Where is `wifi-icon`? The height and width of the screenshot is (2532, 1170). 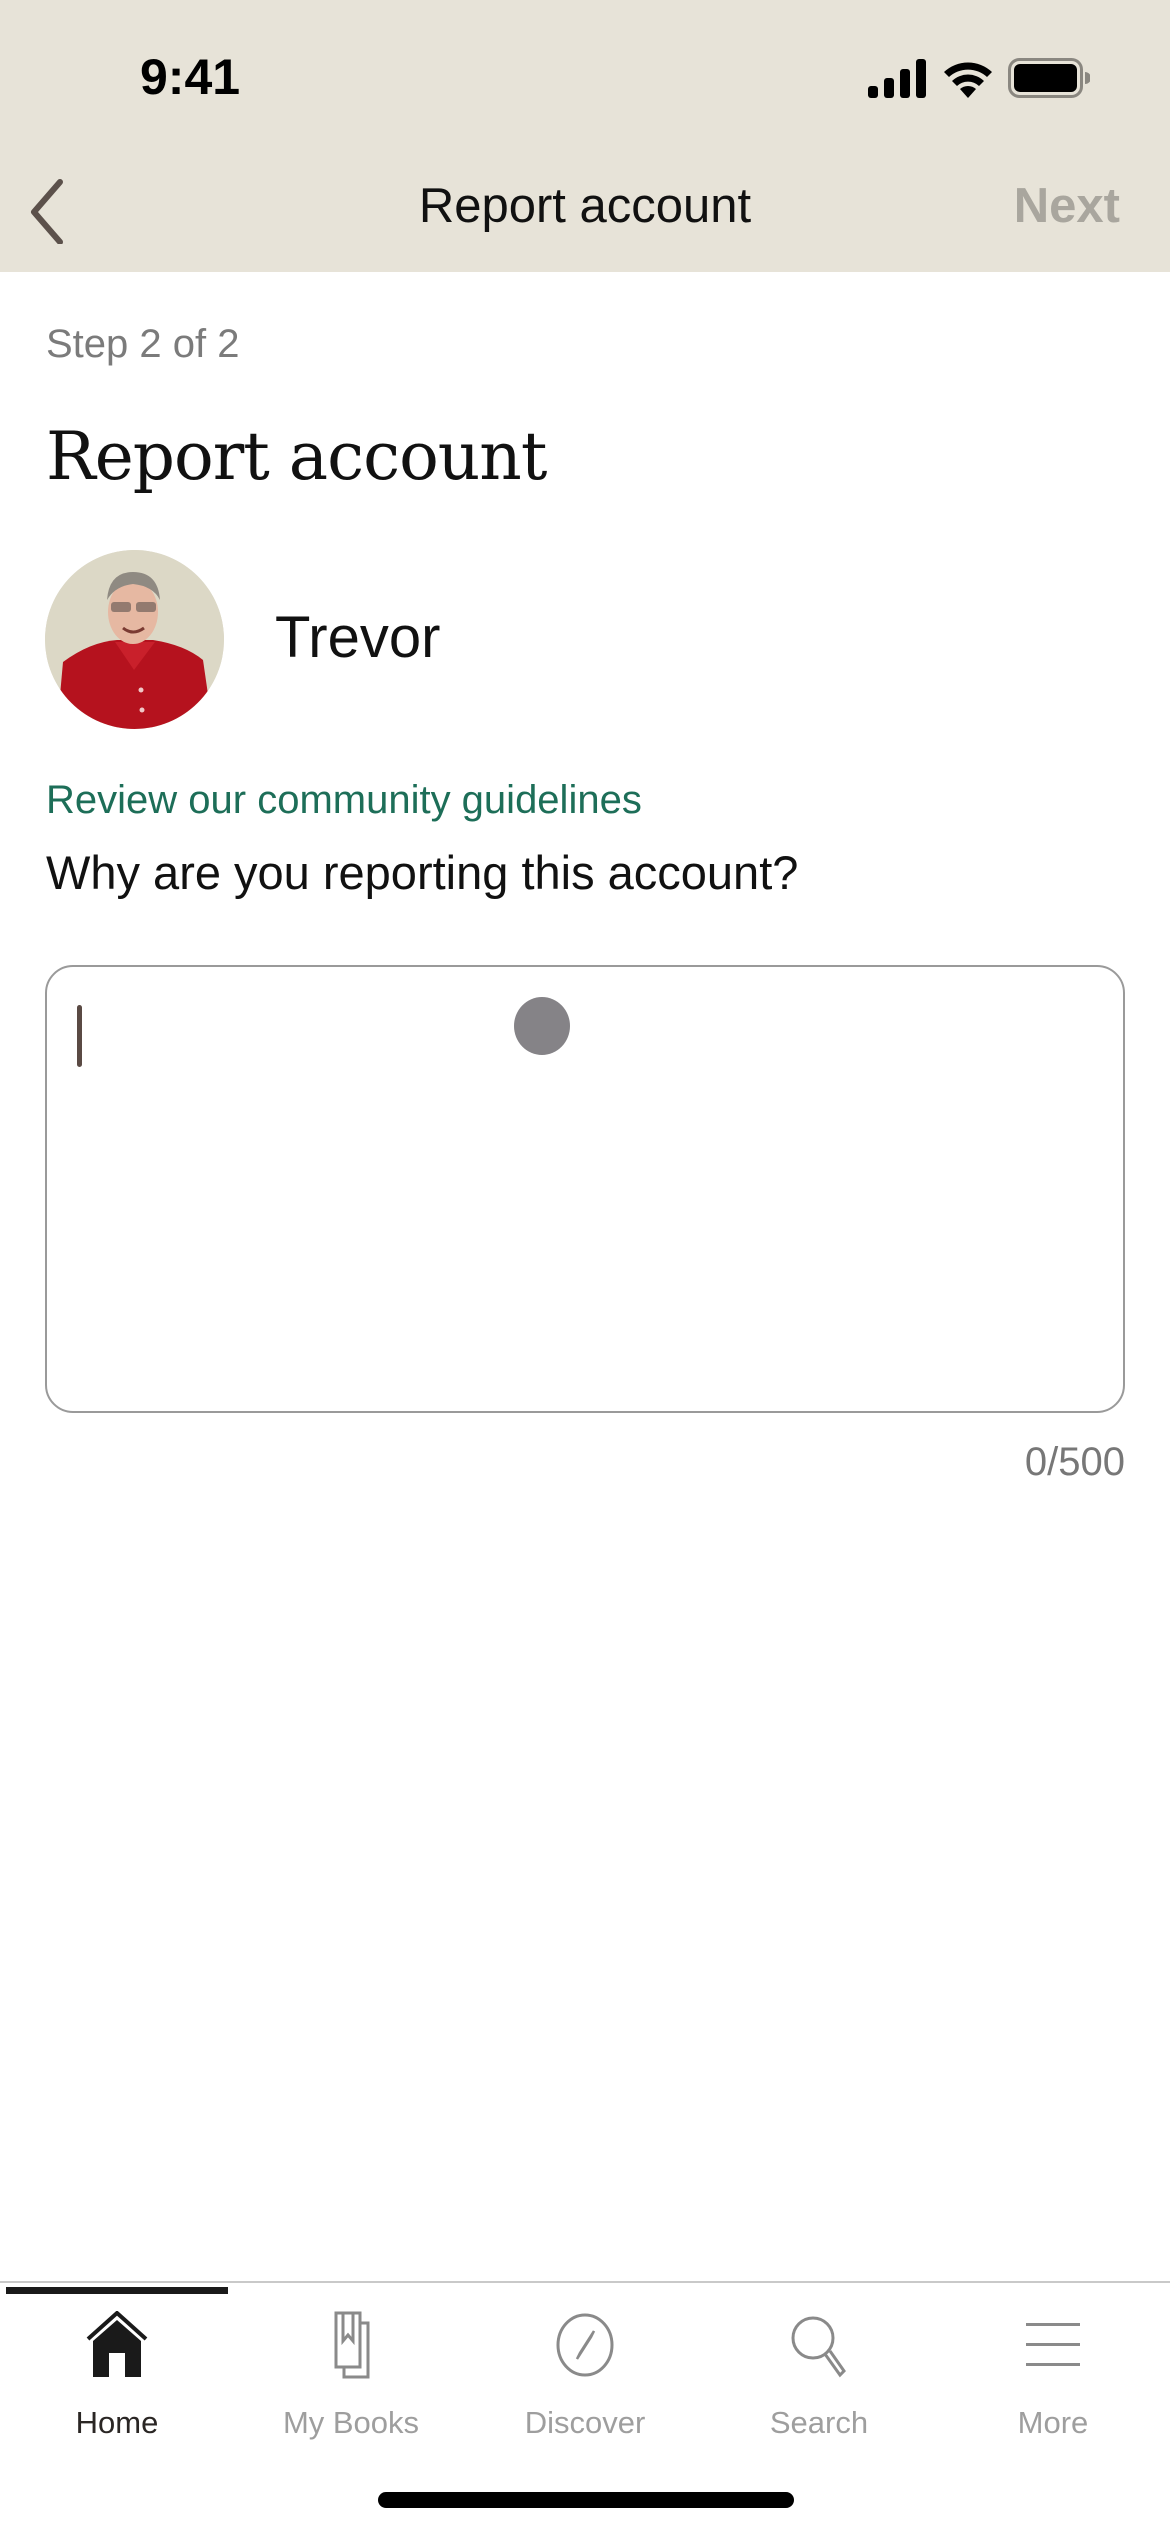
wifi-icon is located at coordinates (968, 80).